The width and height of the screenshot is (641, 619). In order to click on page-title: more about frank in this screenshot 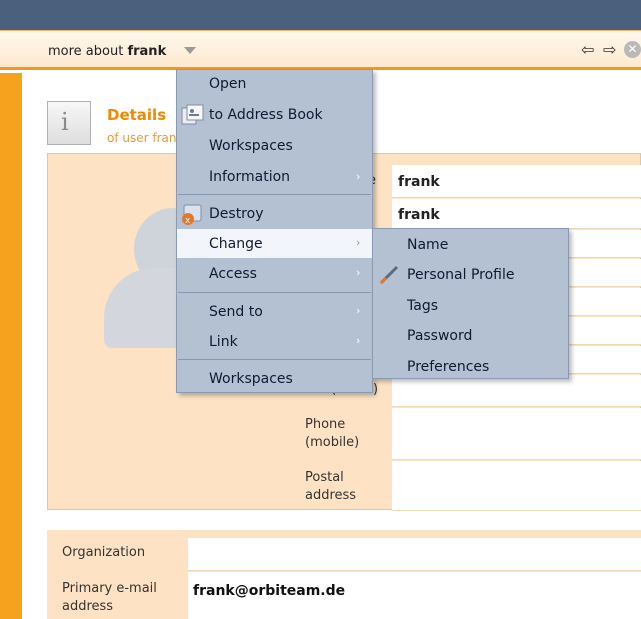, I will do `click(107, 51)`.